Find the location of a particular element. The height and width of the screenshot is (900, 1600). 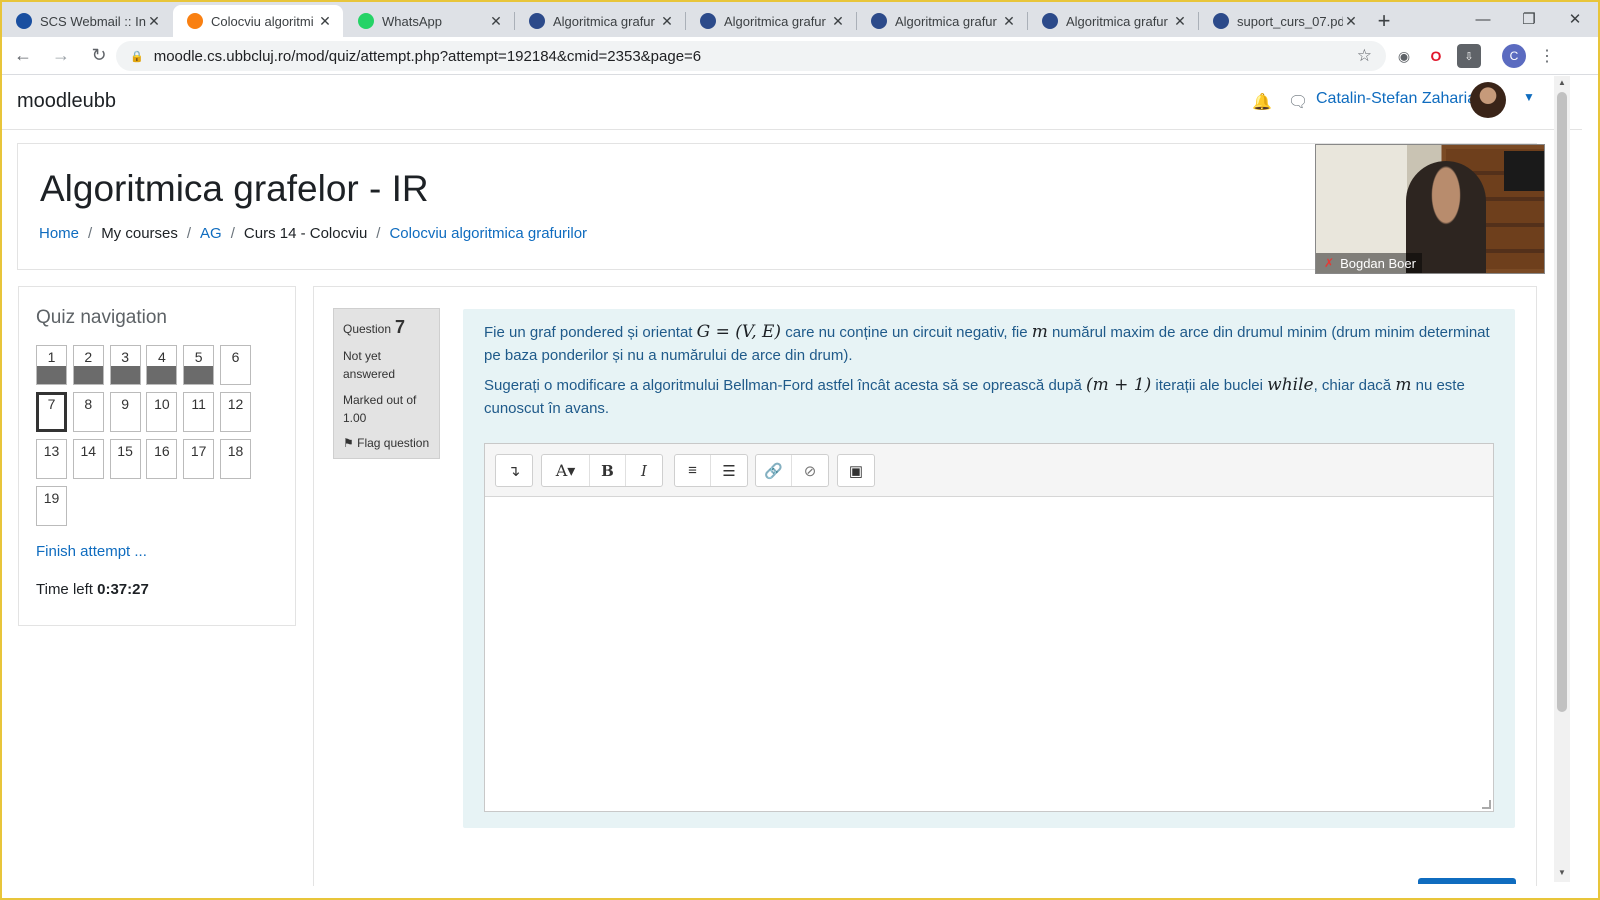

user-menu-caret-icon: ▼ is located at coordinates (1529, 97).